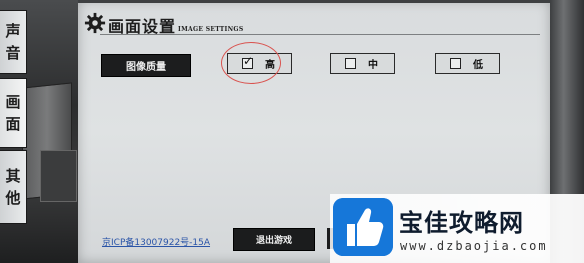  I want to click on tab-other-label-1: 其, so click(13, 176).